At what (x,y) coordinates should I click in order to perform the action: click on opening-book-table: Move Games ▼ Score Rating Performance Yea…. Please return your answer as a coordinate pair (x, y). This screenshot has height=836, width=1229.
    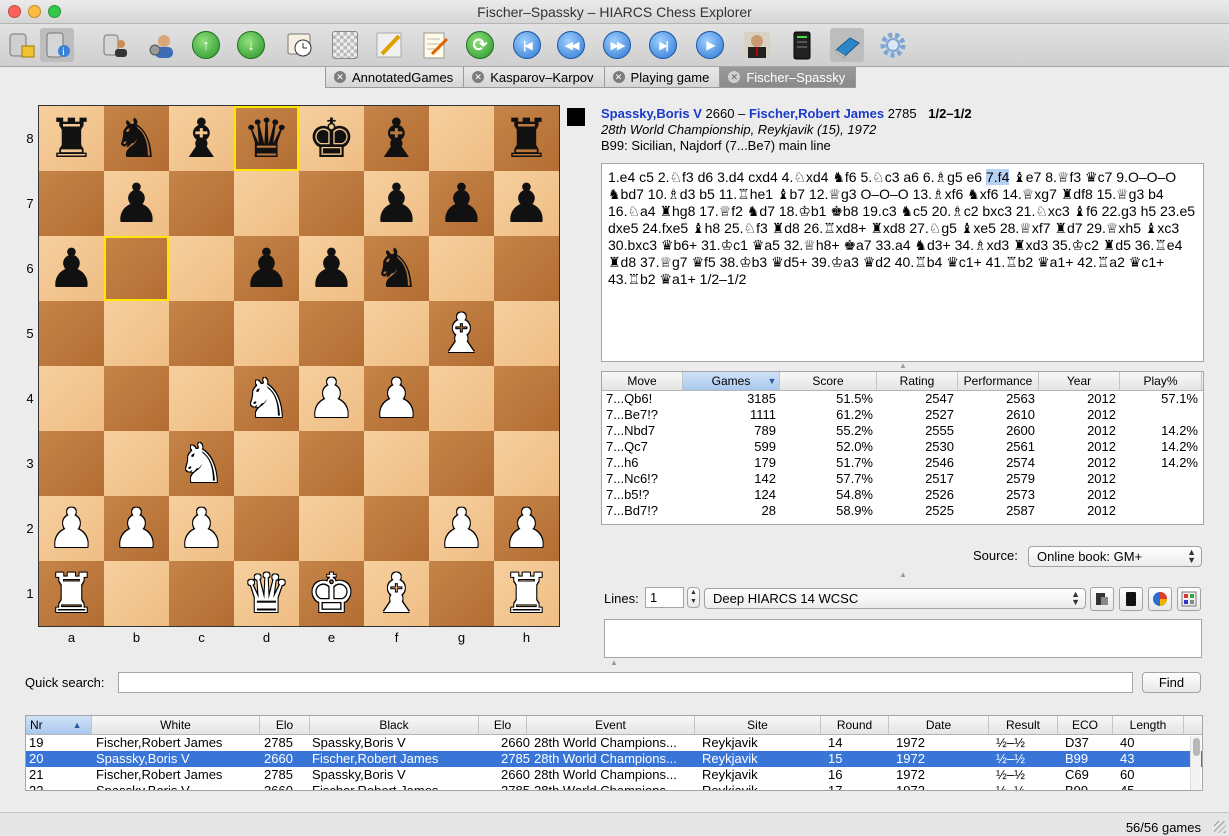
    Looking at the image, I should click on (902, 448).